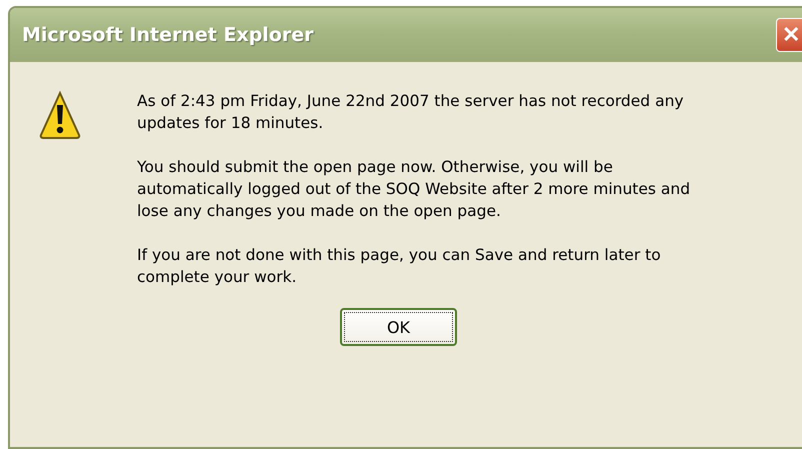  Describe the element at coordinates (399, 266) in the screenshot. I see `message-text: If you are not done with this page, you can Save and return later to complete your work.` at that location.